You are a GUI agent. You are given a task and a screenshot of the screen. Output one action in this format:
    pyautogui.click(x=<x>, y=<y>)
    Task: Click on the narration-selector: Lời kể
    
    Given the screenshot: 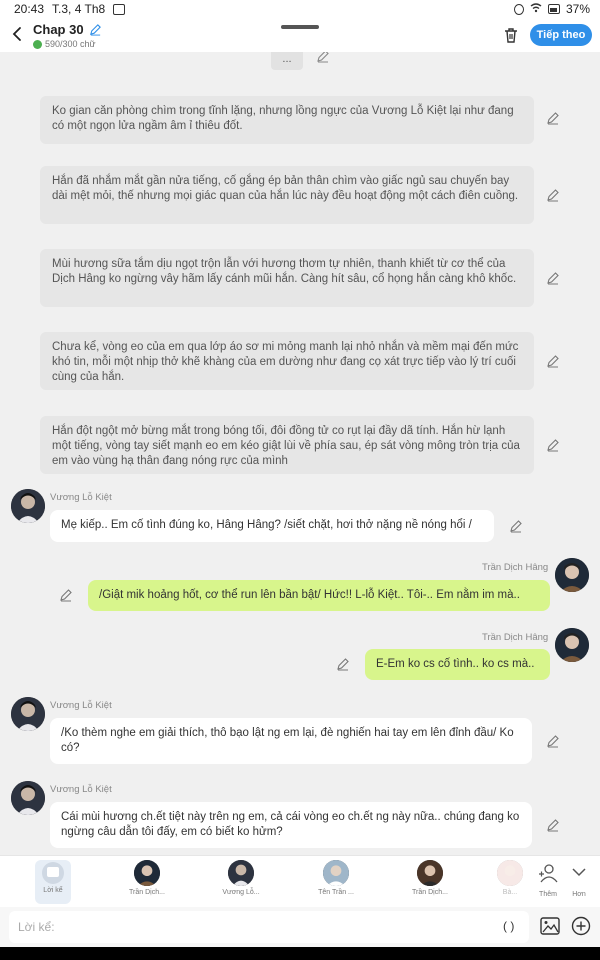 What is the action you would take?
    pyautogui.click(x=53, y=882)
    